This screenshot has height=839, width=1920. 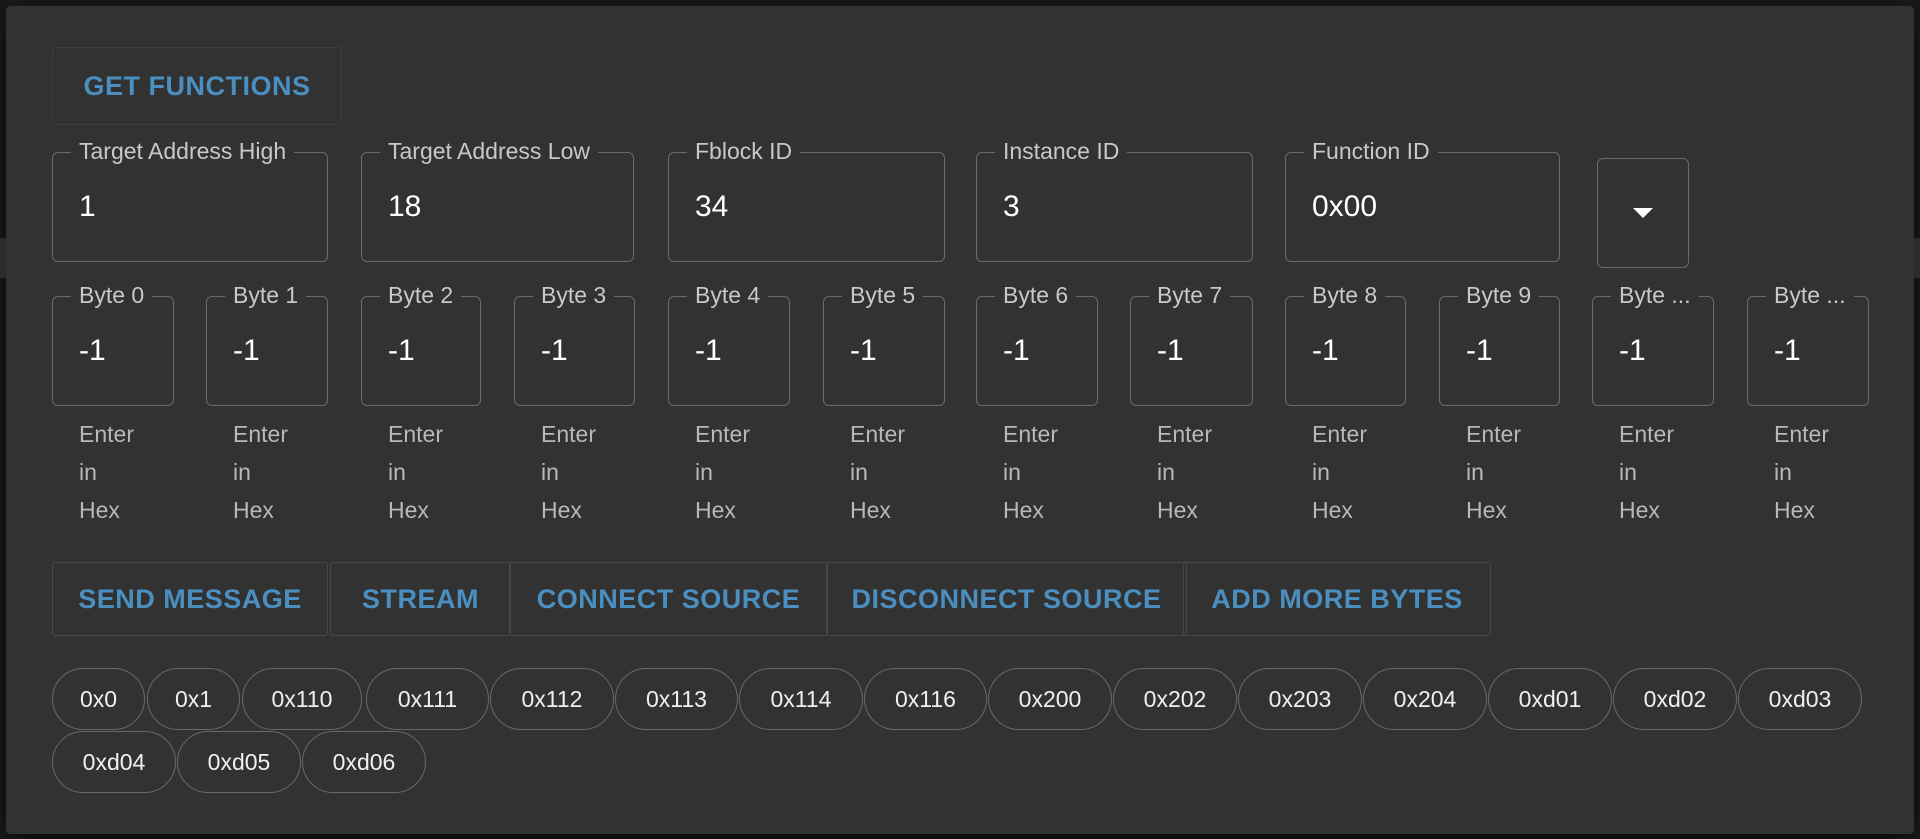 What do you see at coordinates (925, 699) in the screenshot?
I see `function-chip-0x116: 0x116` at bounding box center [925, 699].